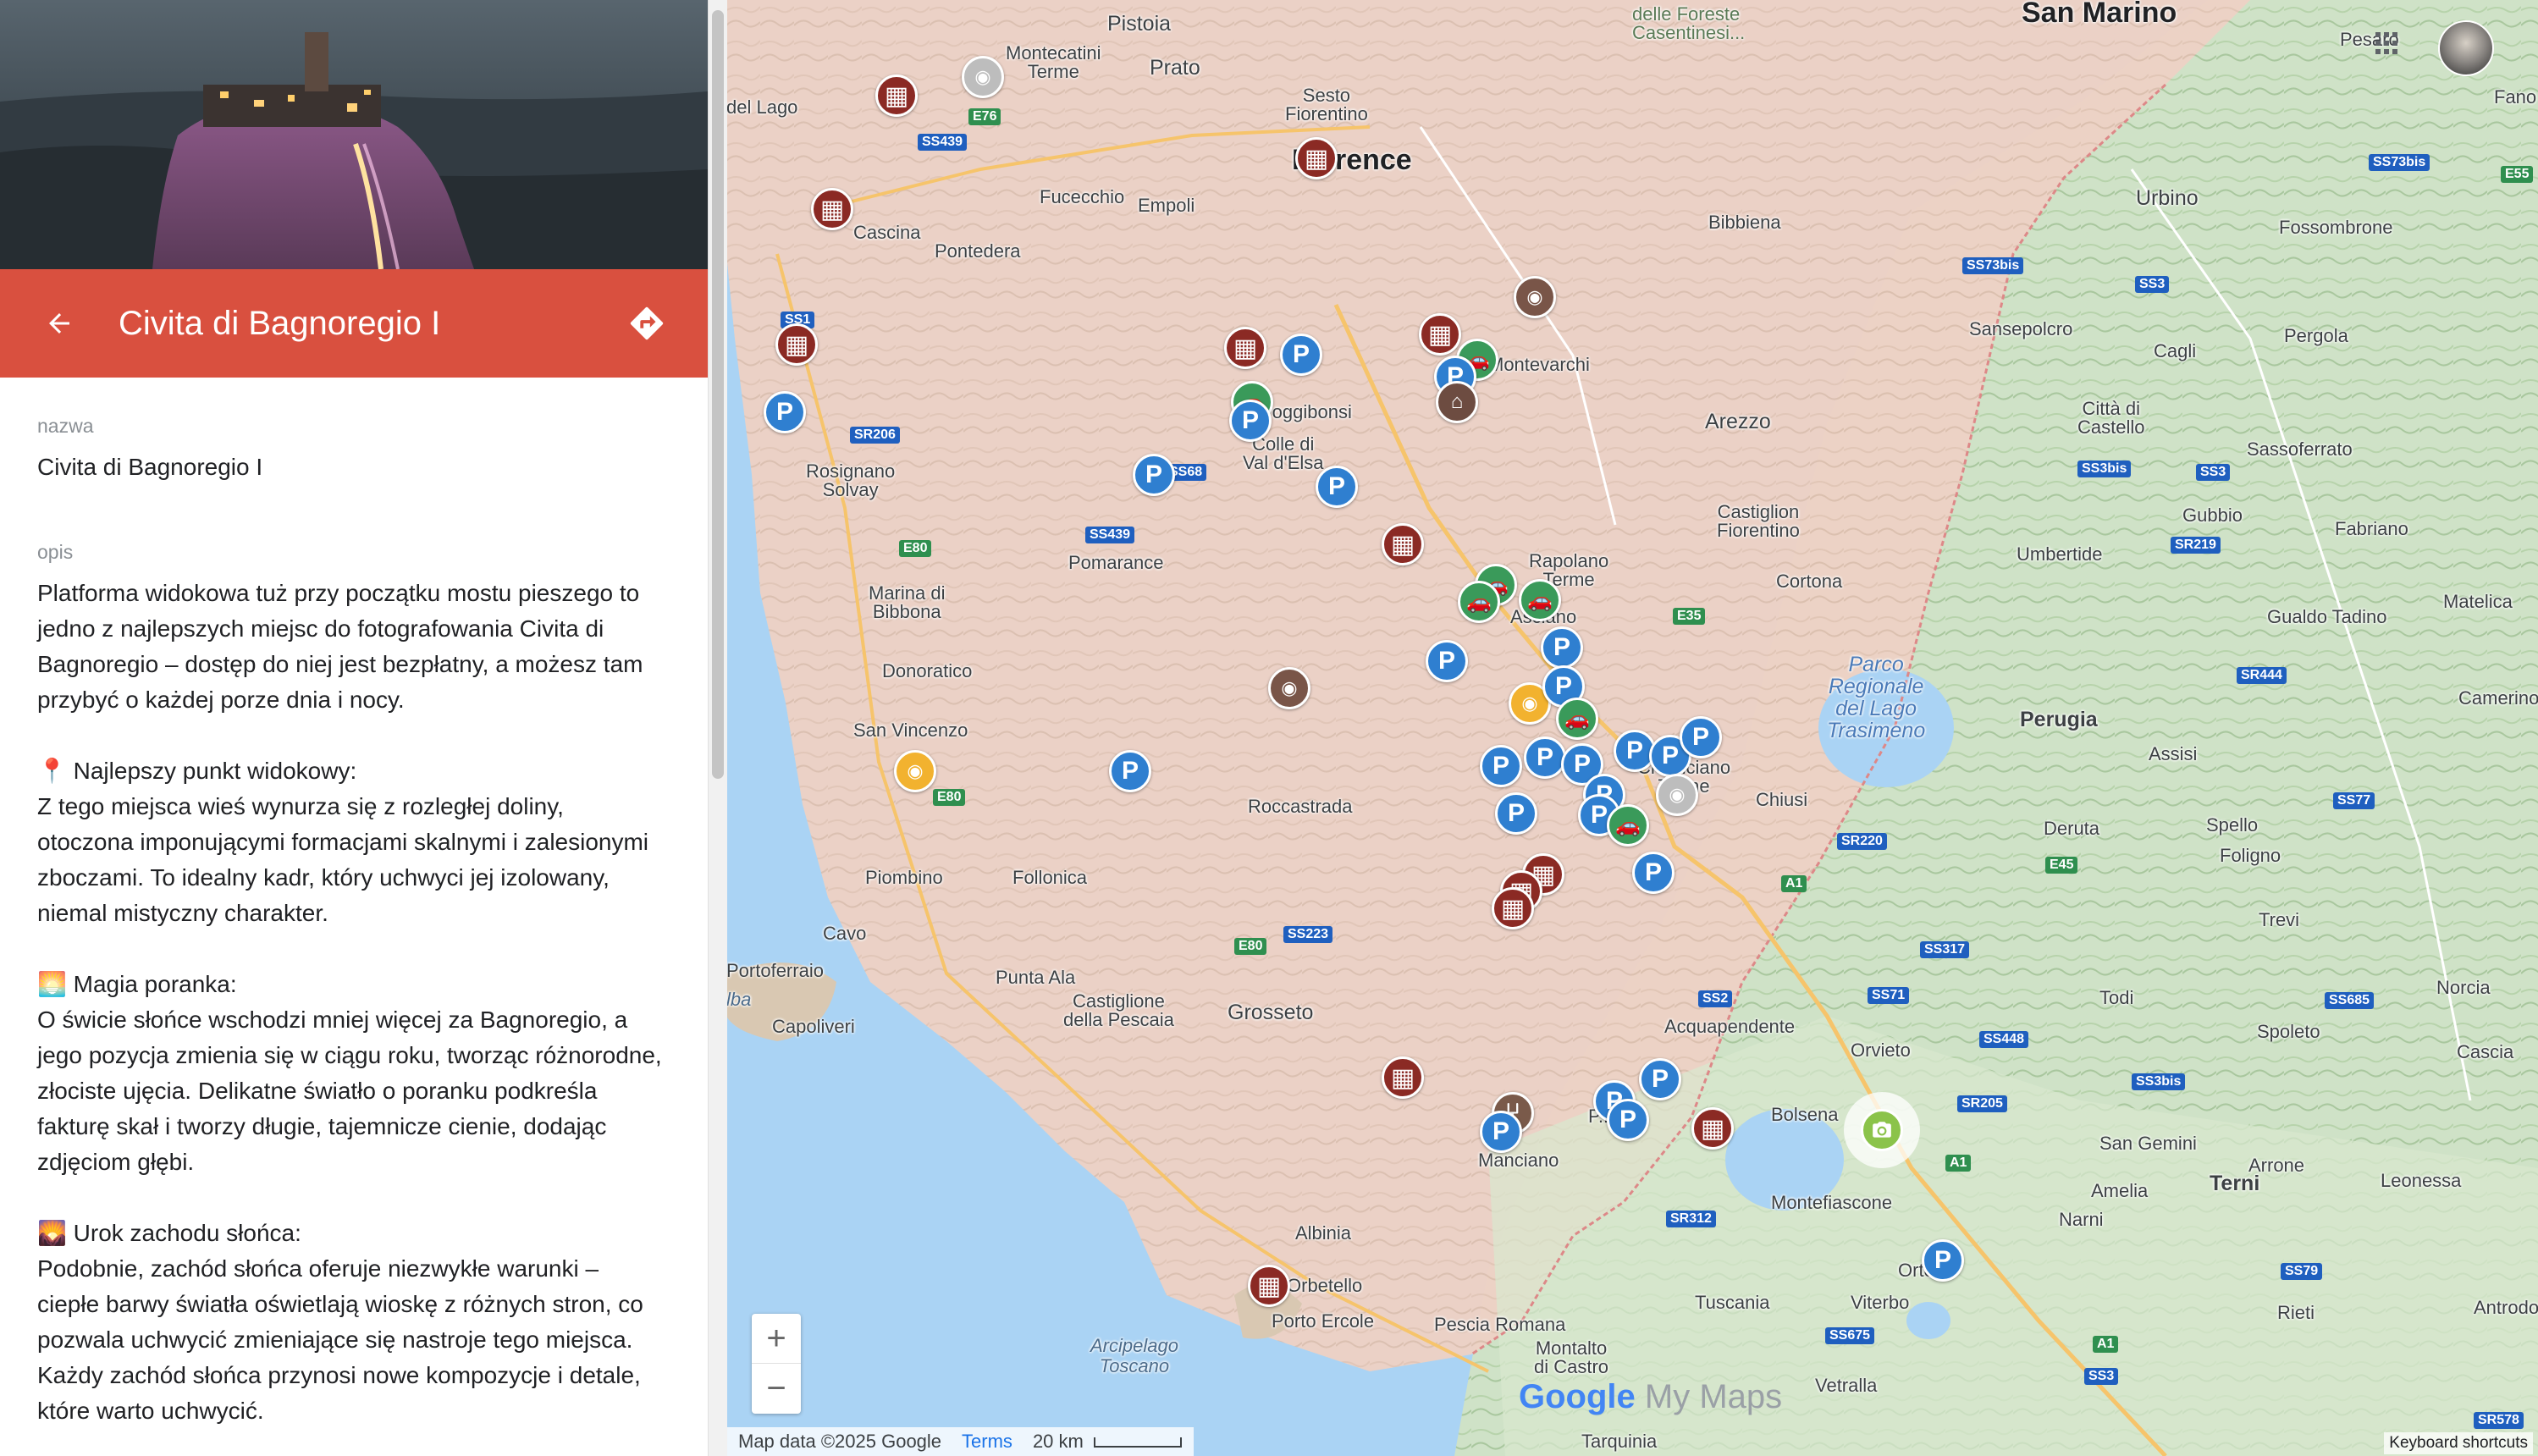 The image size is (2538, 1456). Describe the element at coordinates (2302, 1271) in the screenshot. I see `road-ss79: SS79` at that location.